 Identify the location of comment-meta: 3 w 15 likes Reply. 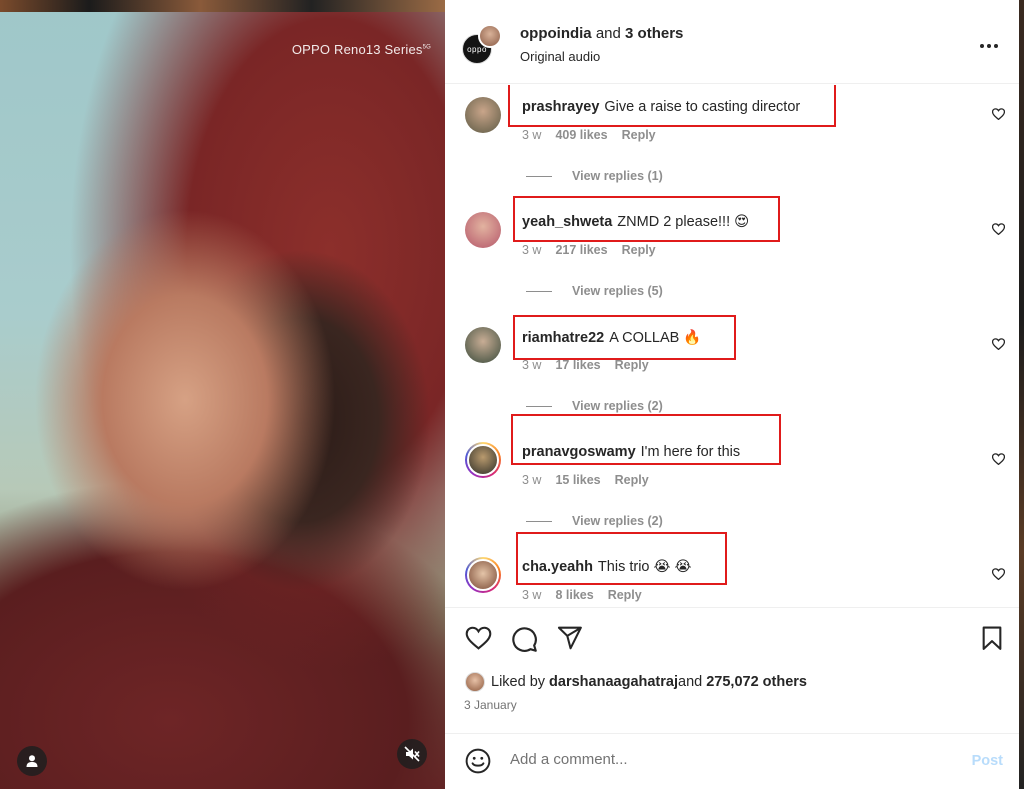
(592, 480).